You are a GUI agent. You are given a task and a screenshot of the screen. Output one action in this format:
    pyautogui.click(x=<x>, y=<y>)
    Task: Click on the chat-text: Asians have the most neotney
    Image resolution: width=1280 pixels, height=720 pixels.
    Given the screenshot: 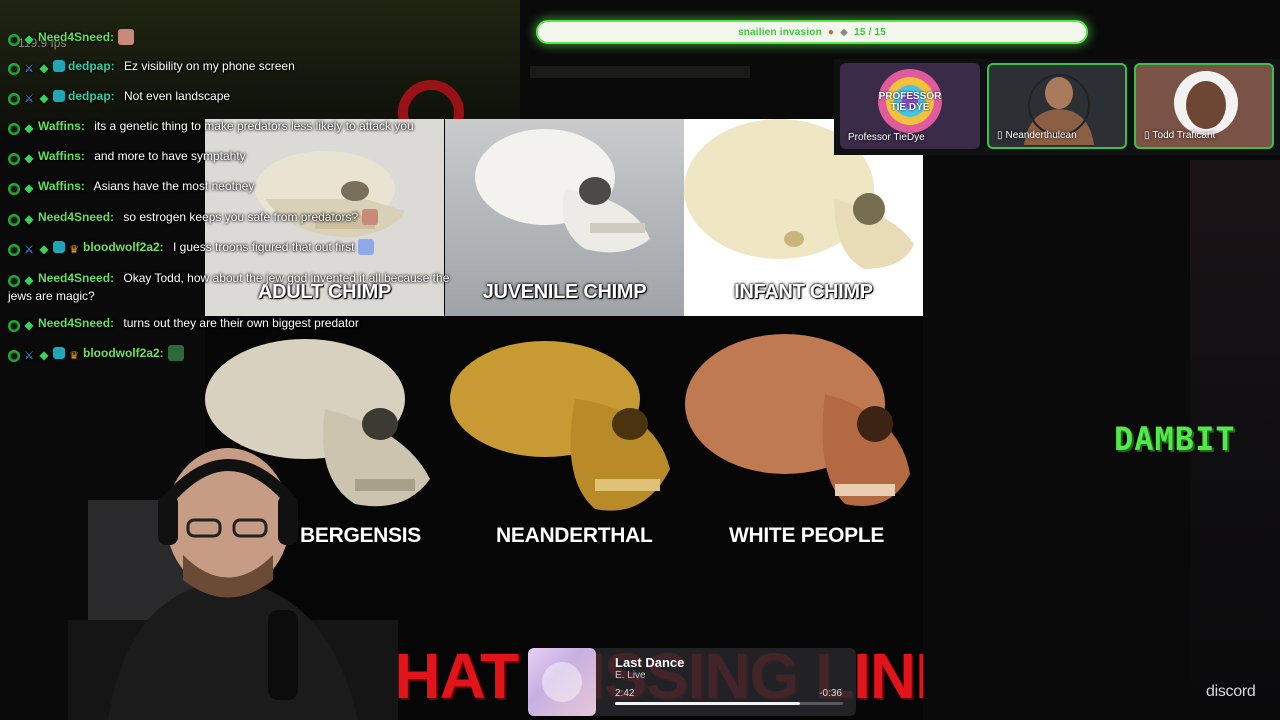 What is the action you would take?
    pyautogui.click(x=172, y=186)
    